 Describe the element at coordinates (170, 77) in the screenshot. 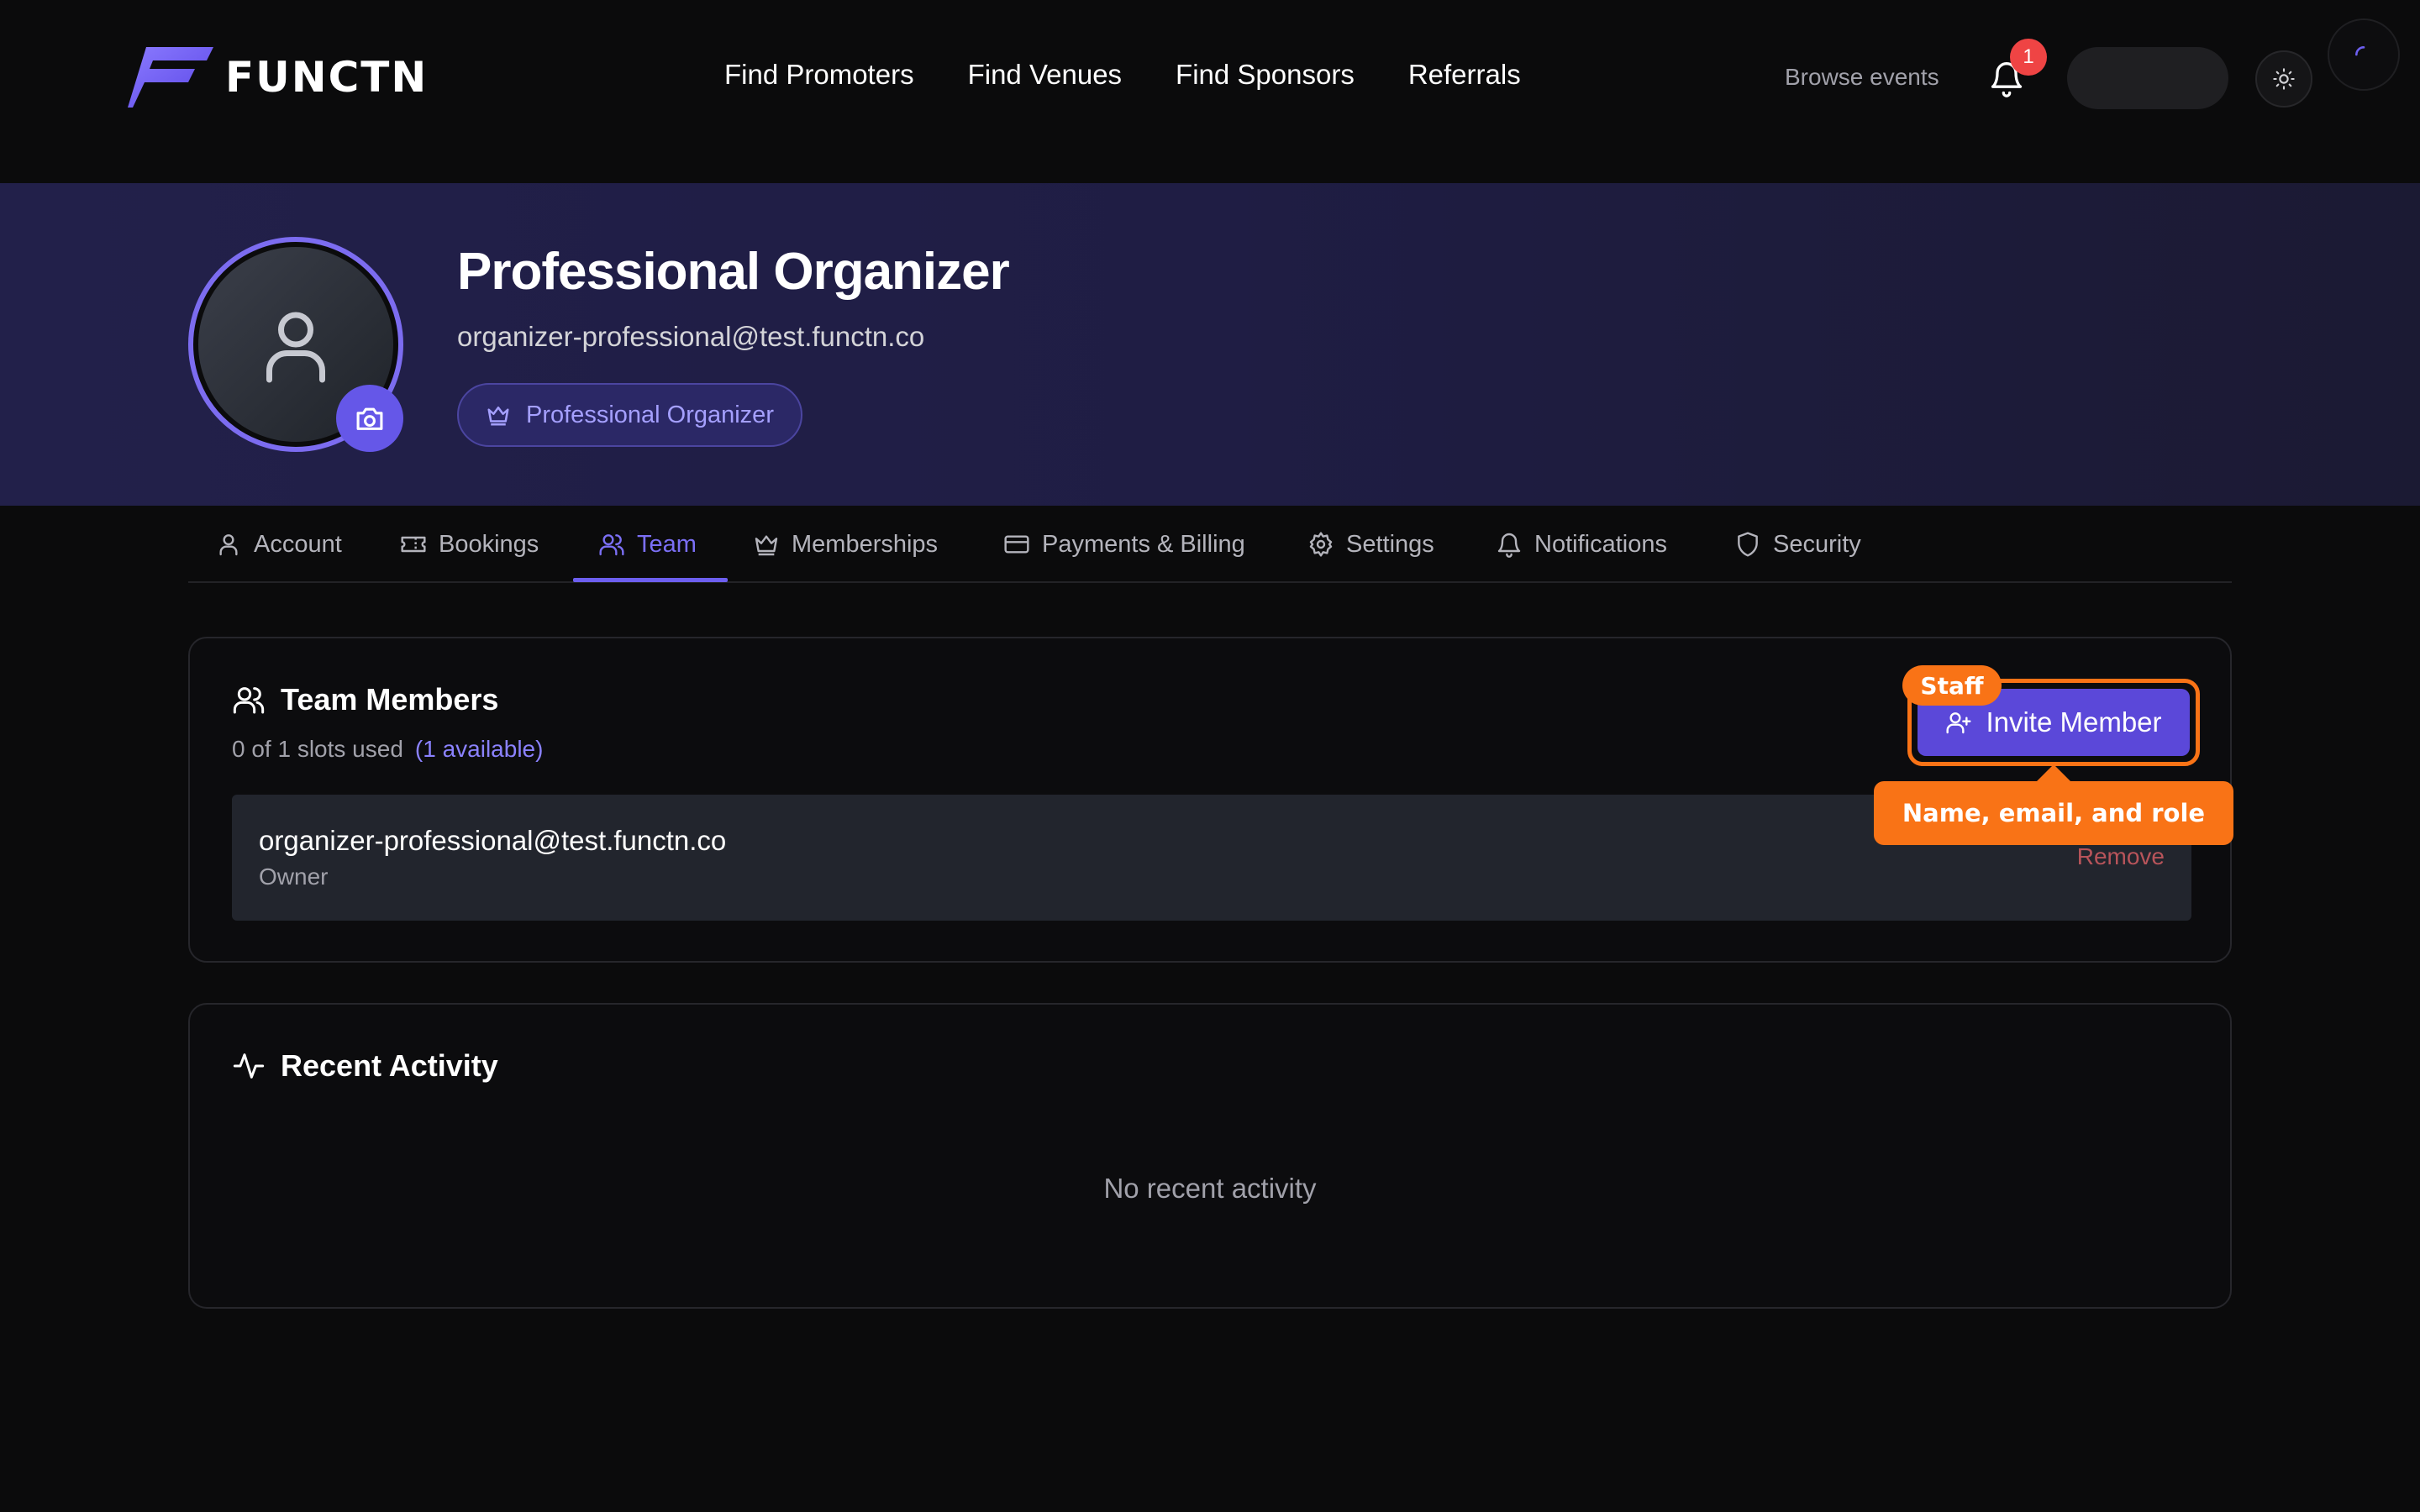

I see `functn-logo-mark` at that location.